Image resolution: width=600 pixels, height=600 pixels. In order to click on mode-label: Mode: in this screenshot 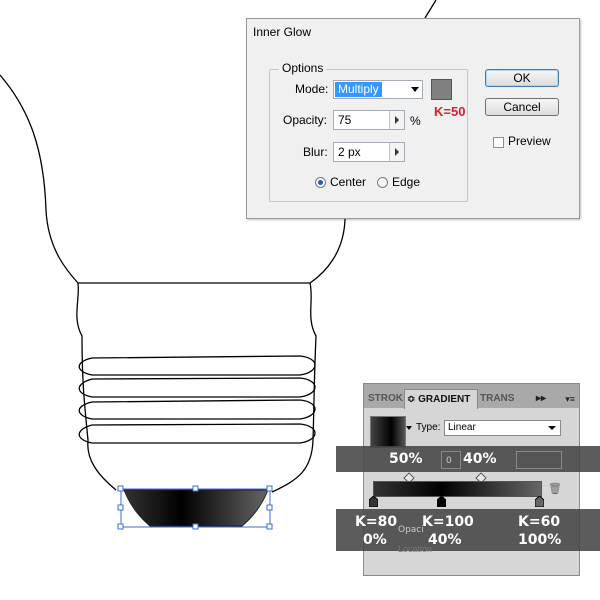, I will do `click(312, 89)`.